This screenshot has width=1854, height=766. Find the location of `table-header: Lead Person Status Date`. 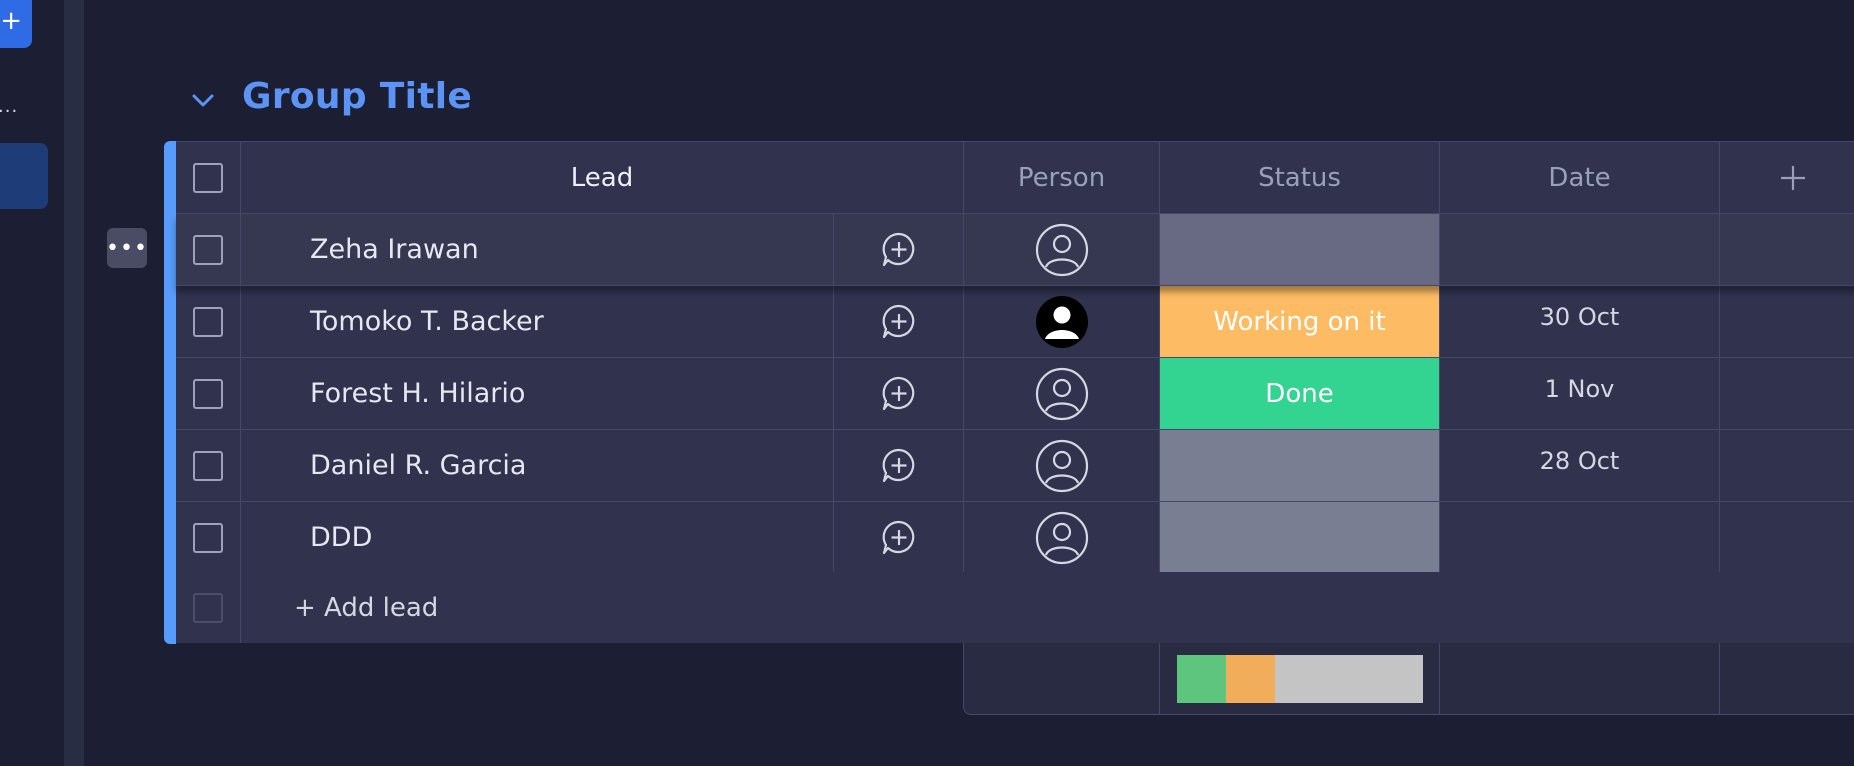

table-header: Lead Person Status Date is located at coordinates (1015, 177).